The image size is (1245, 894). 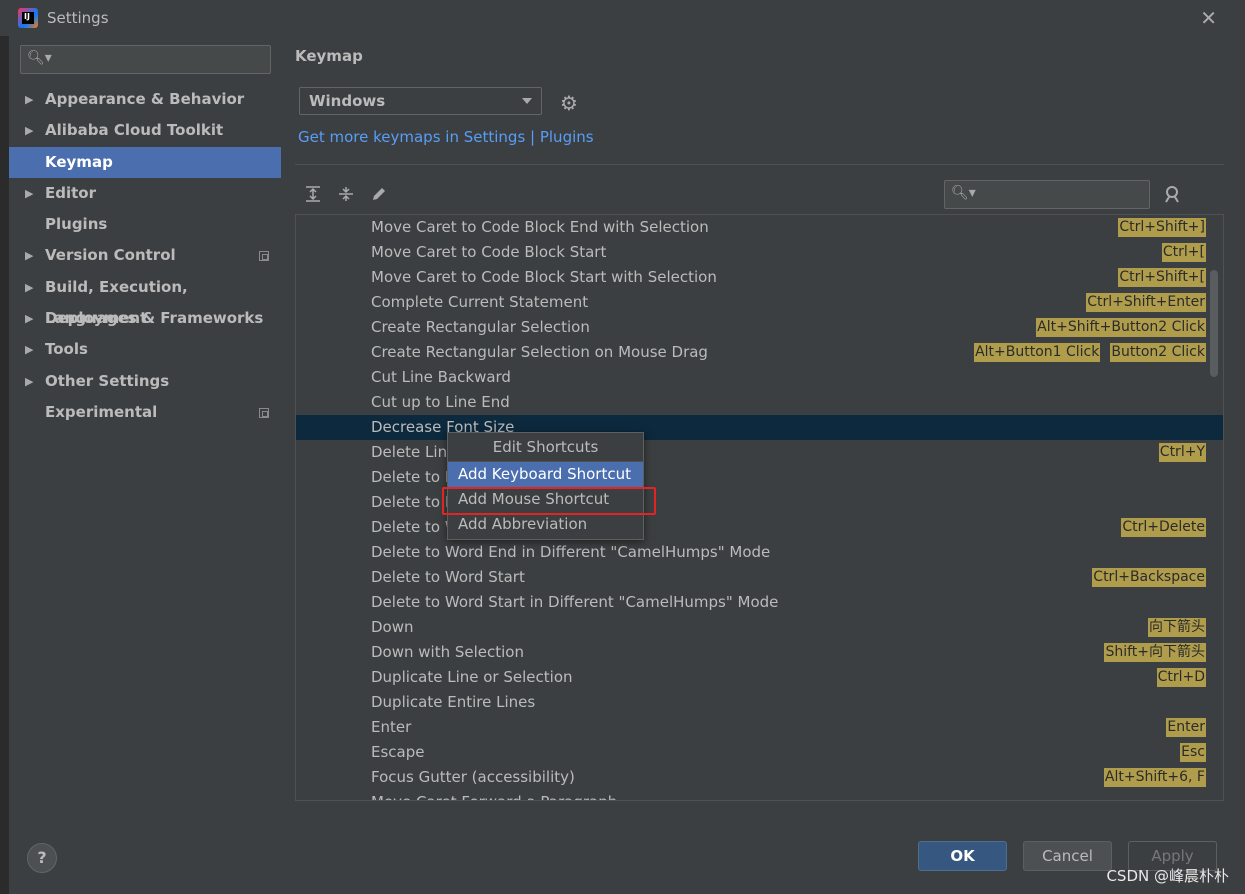 I want to click on find-shortcut-icon, so click(x=1172, y=196).